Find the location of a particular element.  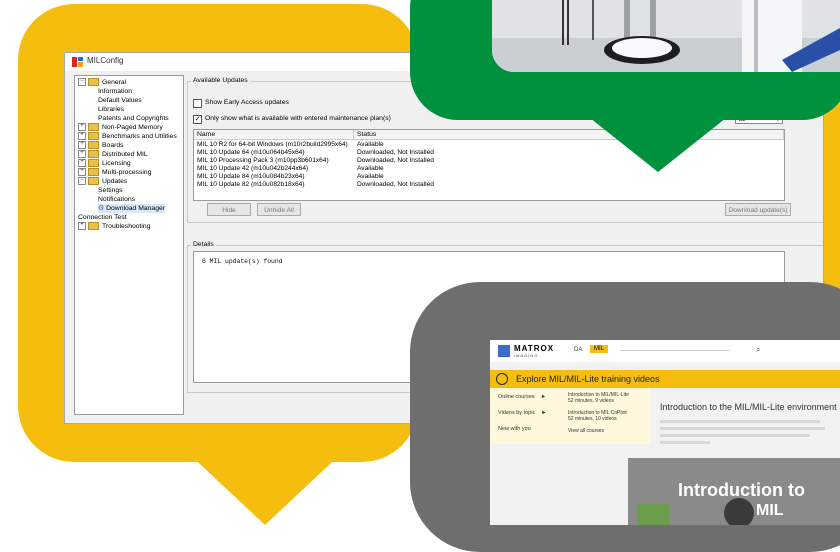

tree-item-label: Default Values is located at coordinates (120, 100).